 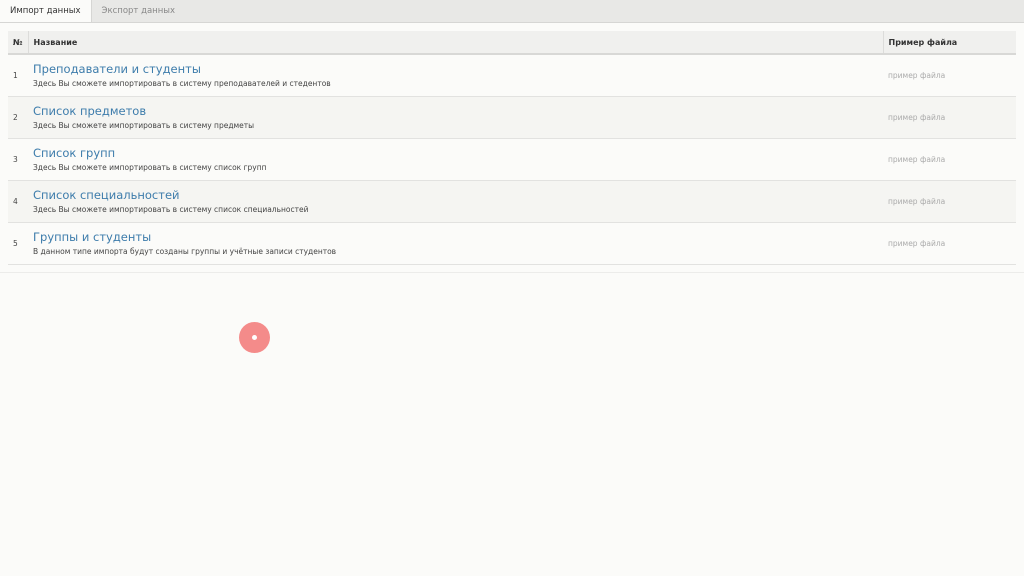 I want to click on import-type-link: Список предметов, so click(x=455, y=111).